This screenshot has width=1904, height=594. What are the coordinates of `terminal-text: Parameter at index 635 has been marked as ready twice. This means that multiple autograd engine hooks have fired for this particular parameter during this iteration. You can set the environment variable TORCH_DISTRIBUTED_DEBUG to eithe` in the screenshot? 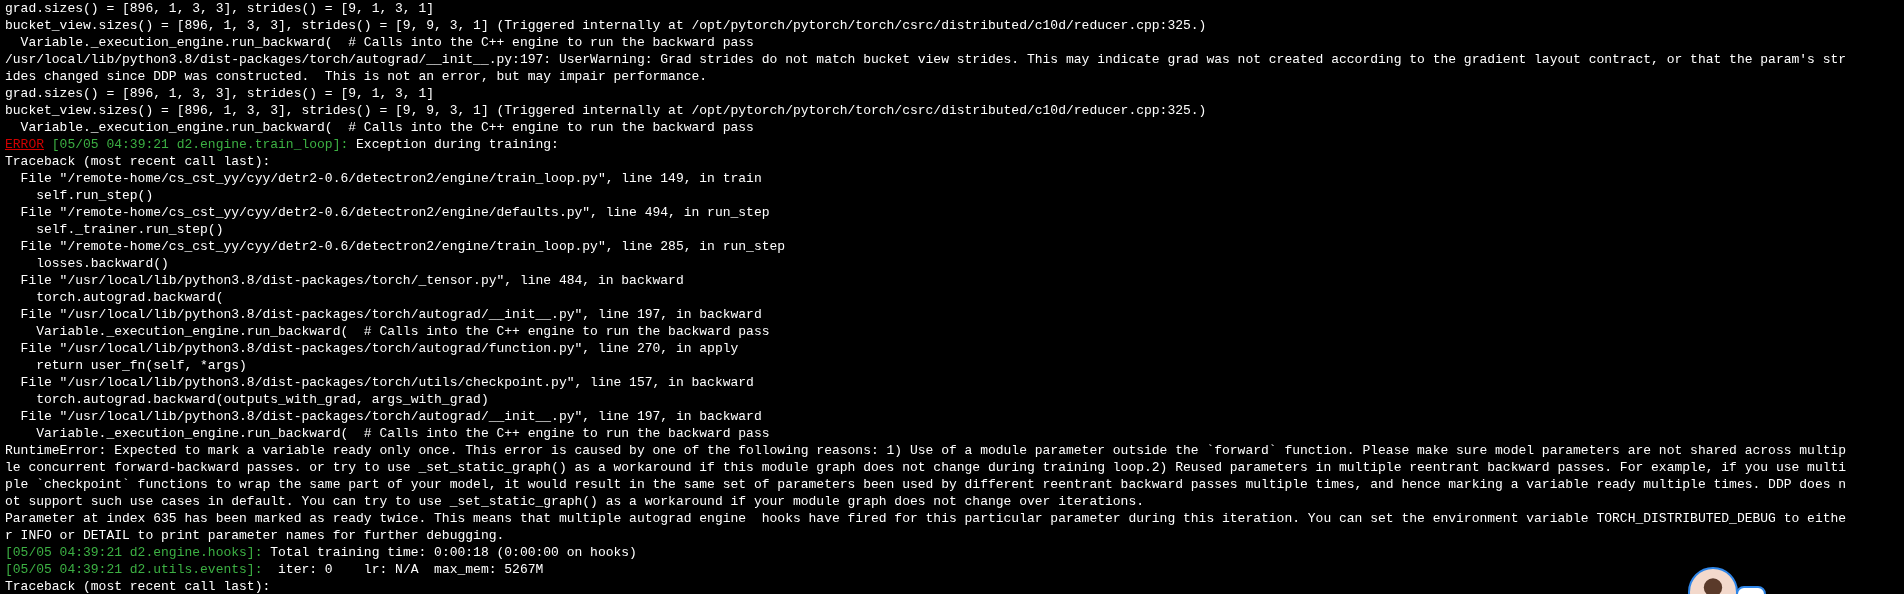 It's located at (926, 518).